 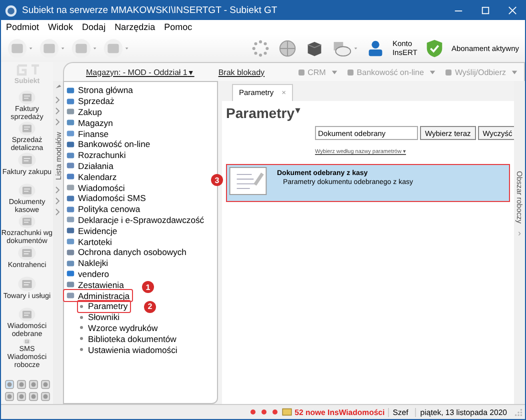 I want to click on close-icon, so click(x=512, y=10).